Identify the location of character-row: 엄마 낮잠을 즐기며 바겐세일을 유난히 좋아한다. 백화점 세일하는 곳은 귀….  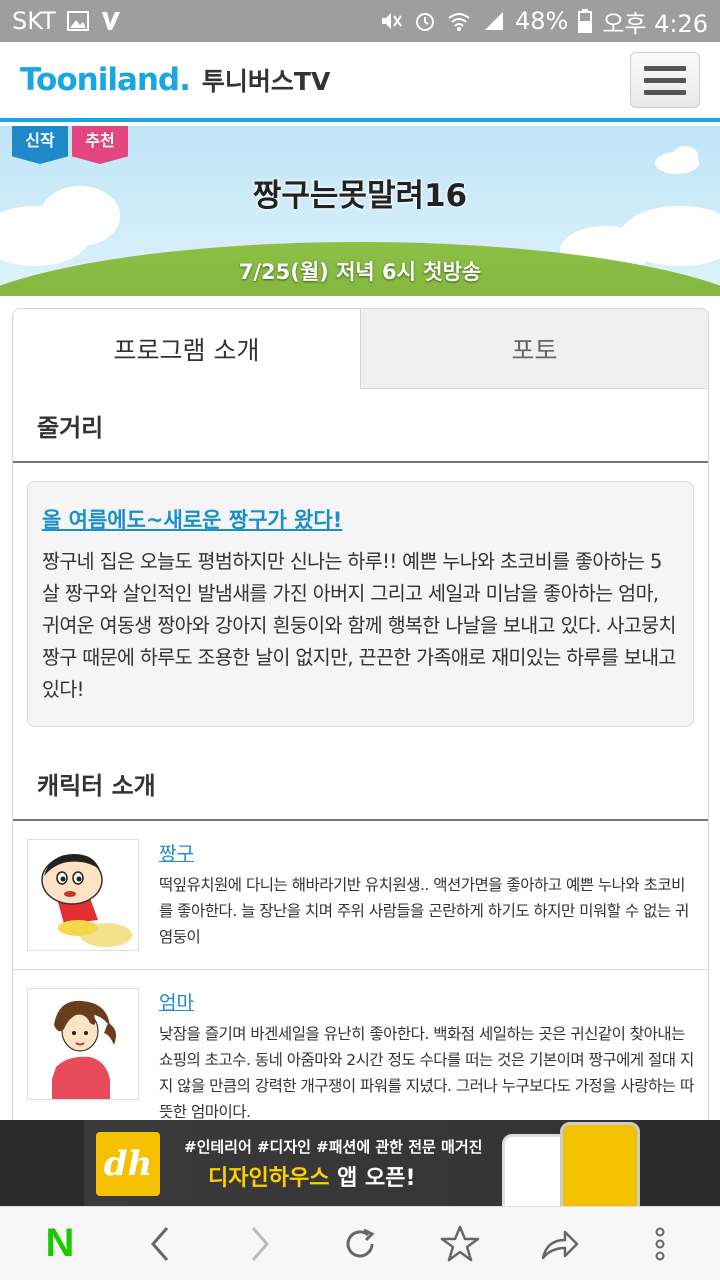
(360, 1049).